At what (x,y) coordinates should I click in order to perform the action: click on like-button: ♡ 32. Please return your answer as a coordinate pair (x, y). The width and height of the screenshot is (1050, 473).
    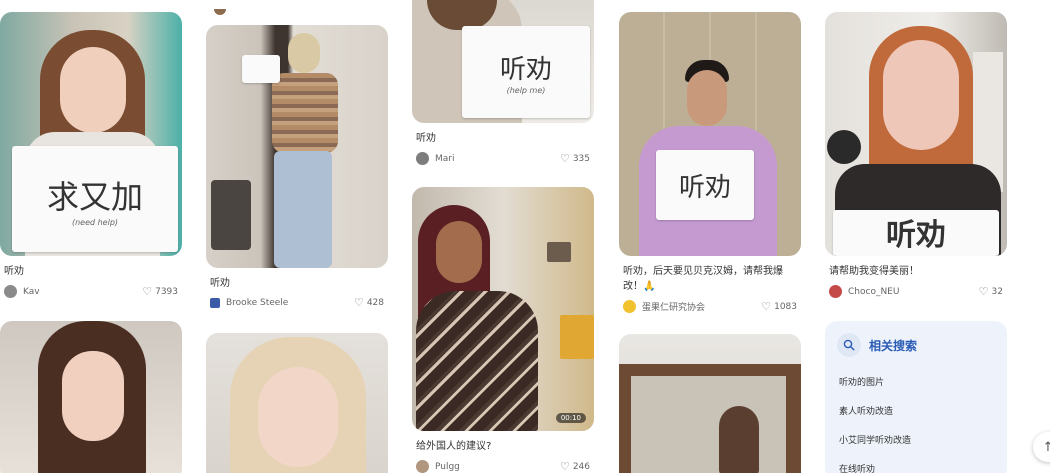
    Looking at the image, I should click on (991, 291).